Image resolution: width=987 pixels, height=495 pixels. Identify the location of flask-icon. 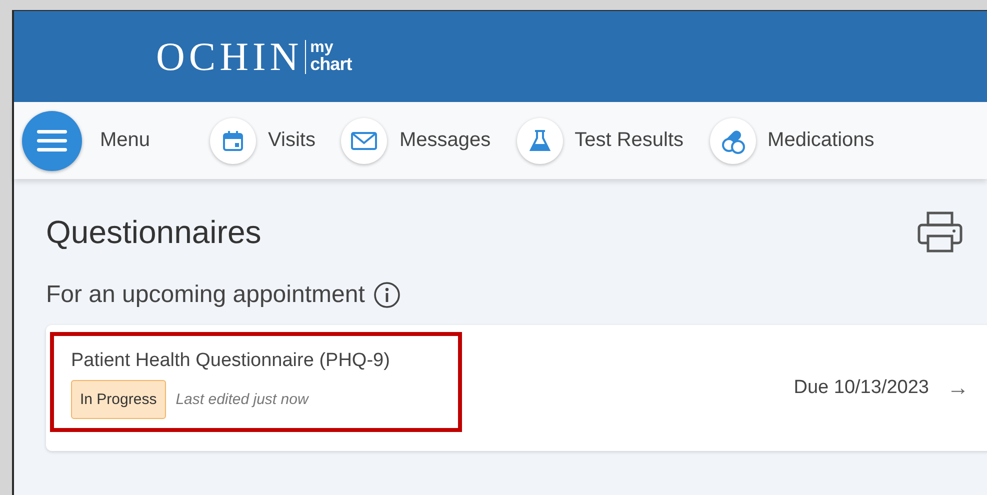
(539, 141).